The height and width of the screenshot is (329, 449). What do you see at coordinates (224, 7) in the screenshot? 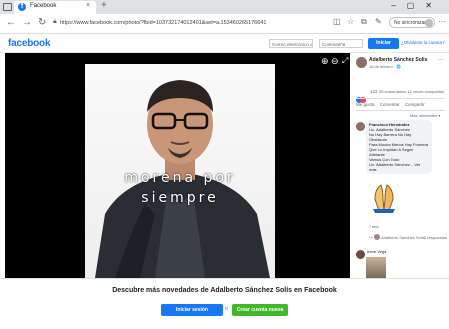
I see `browser-tab-bar: f Facebook × + –▢✕` at bounding box center [224, 7].